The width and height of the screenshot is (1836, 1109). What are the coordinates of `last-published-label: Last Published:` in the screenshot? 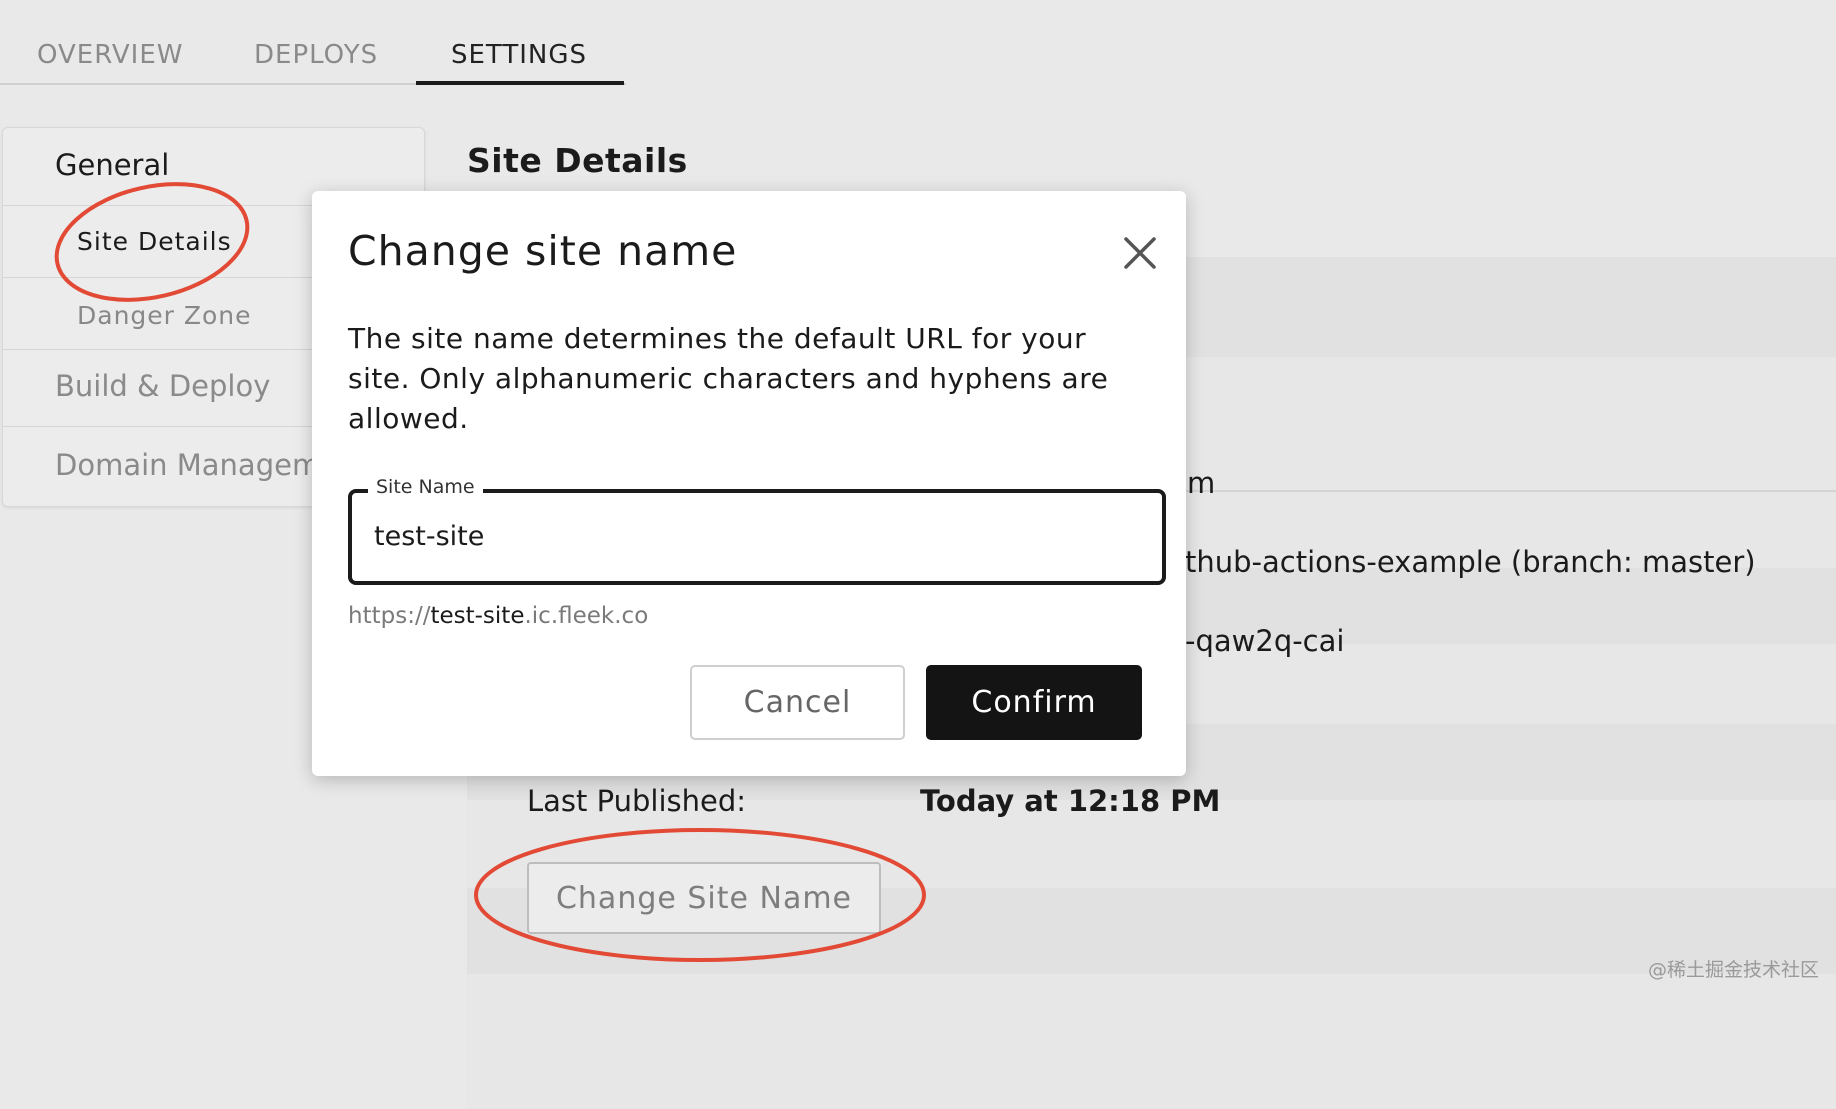 It's located at (637, 801).